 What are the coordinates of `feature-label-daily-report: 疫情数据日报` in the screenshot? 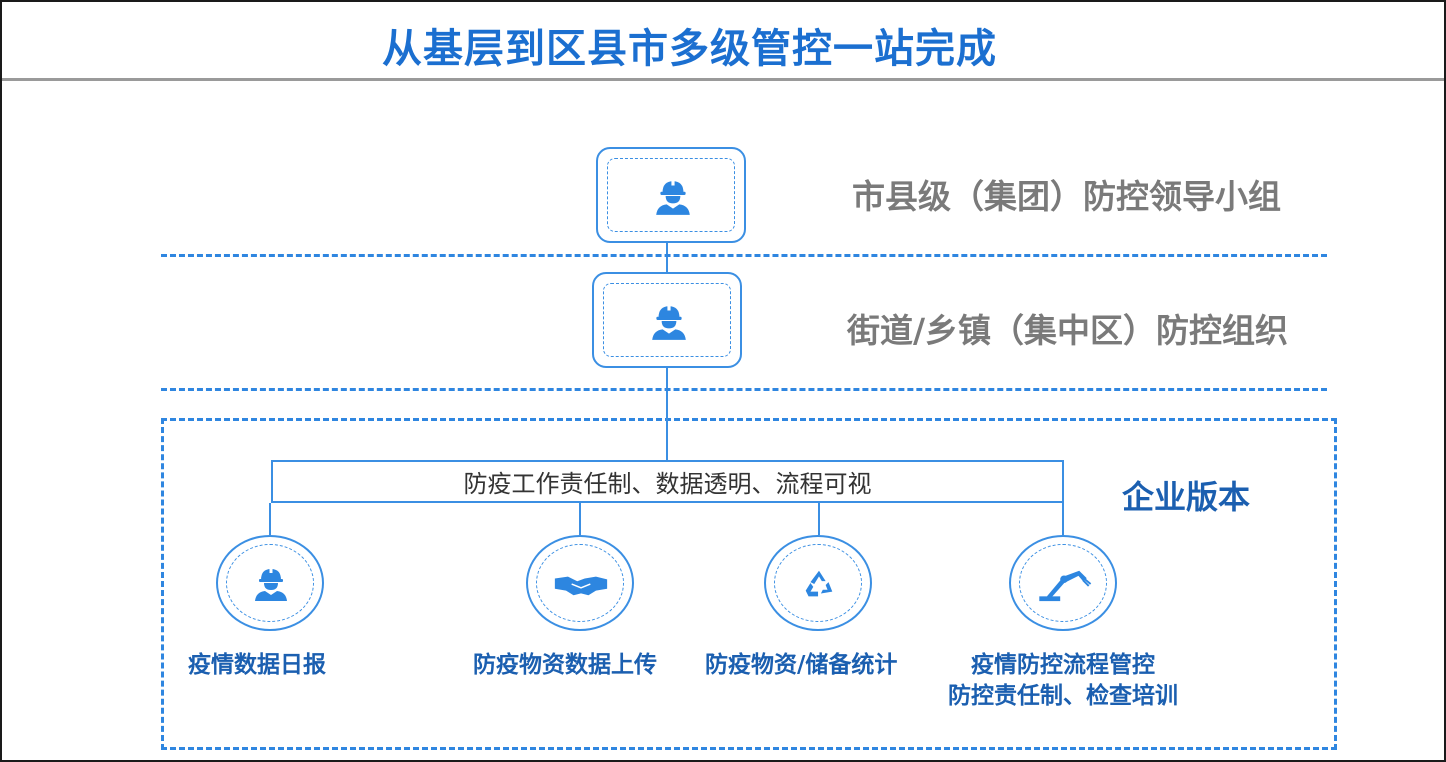 It's located at (257, 665).